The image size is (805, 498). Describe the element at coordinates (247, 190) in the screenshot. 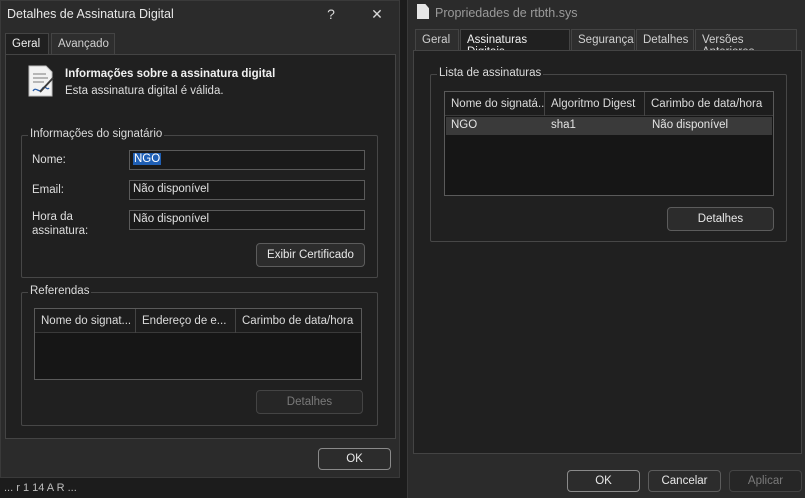

I see `email-field: Não disponível` at that location.